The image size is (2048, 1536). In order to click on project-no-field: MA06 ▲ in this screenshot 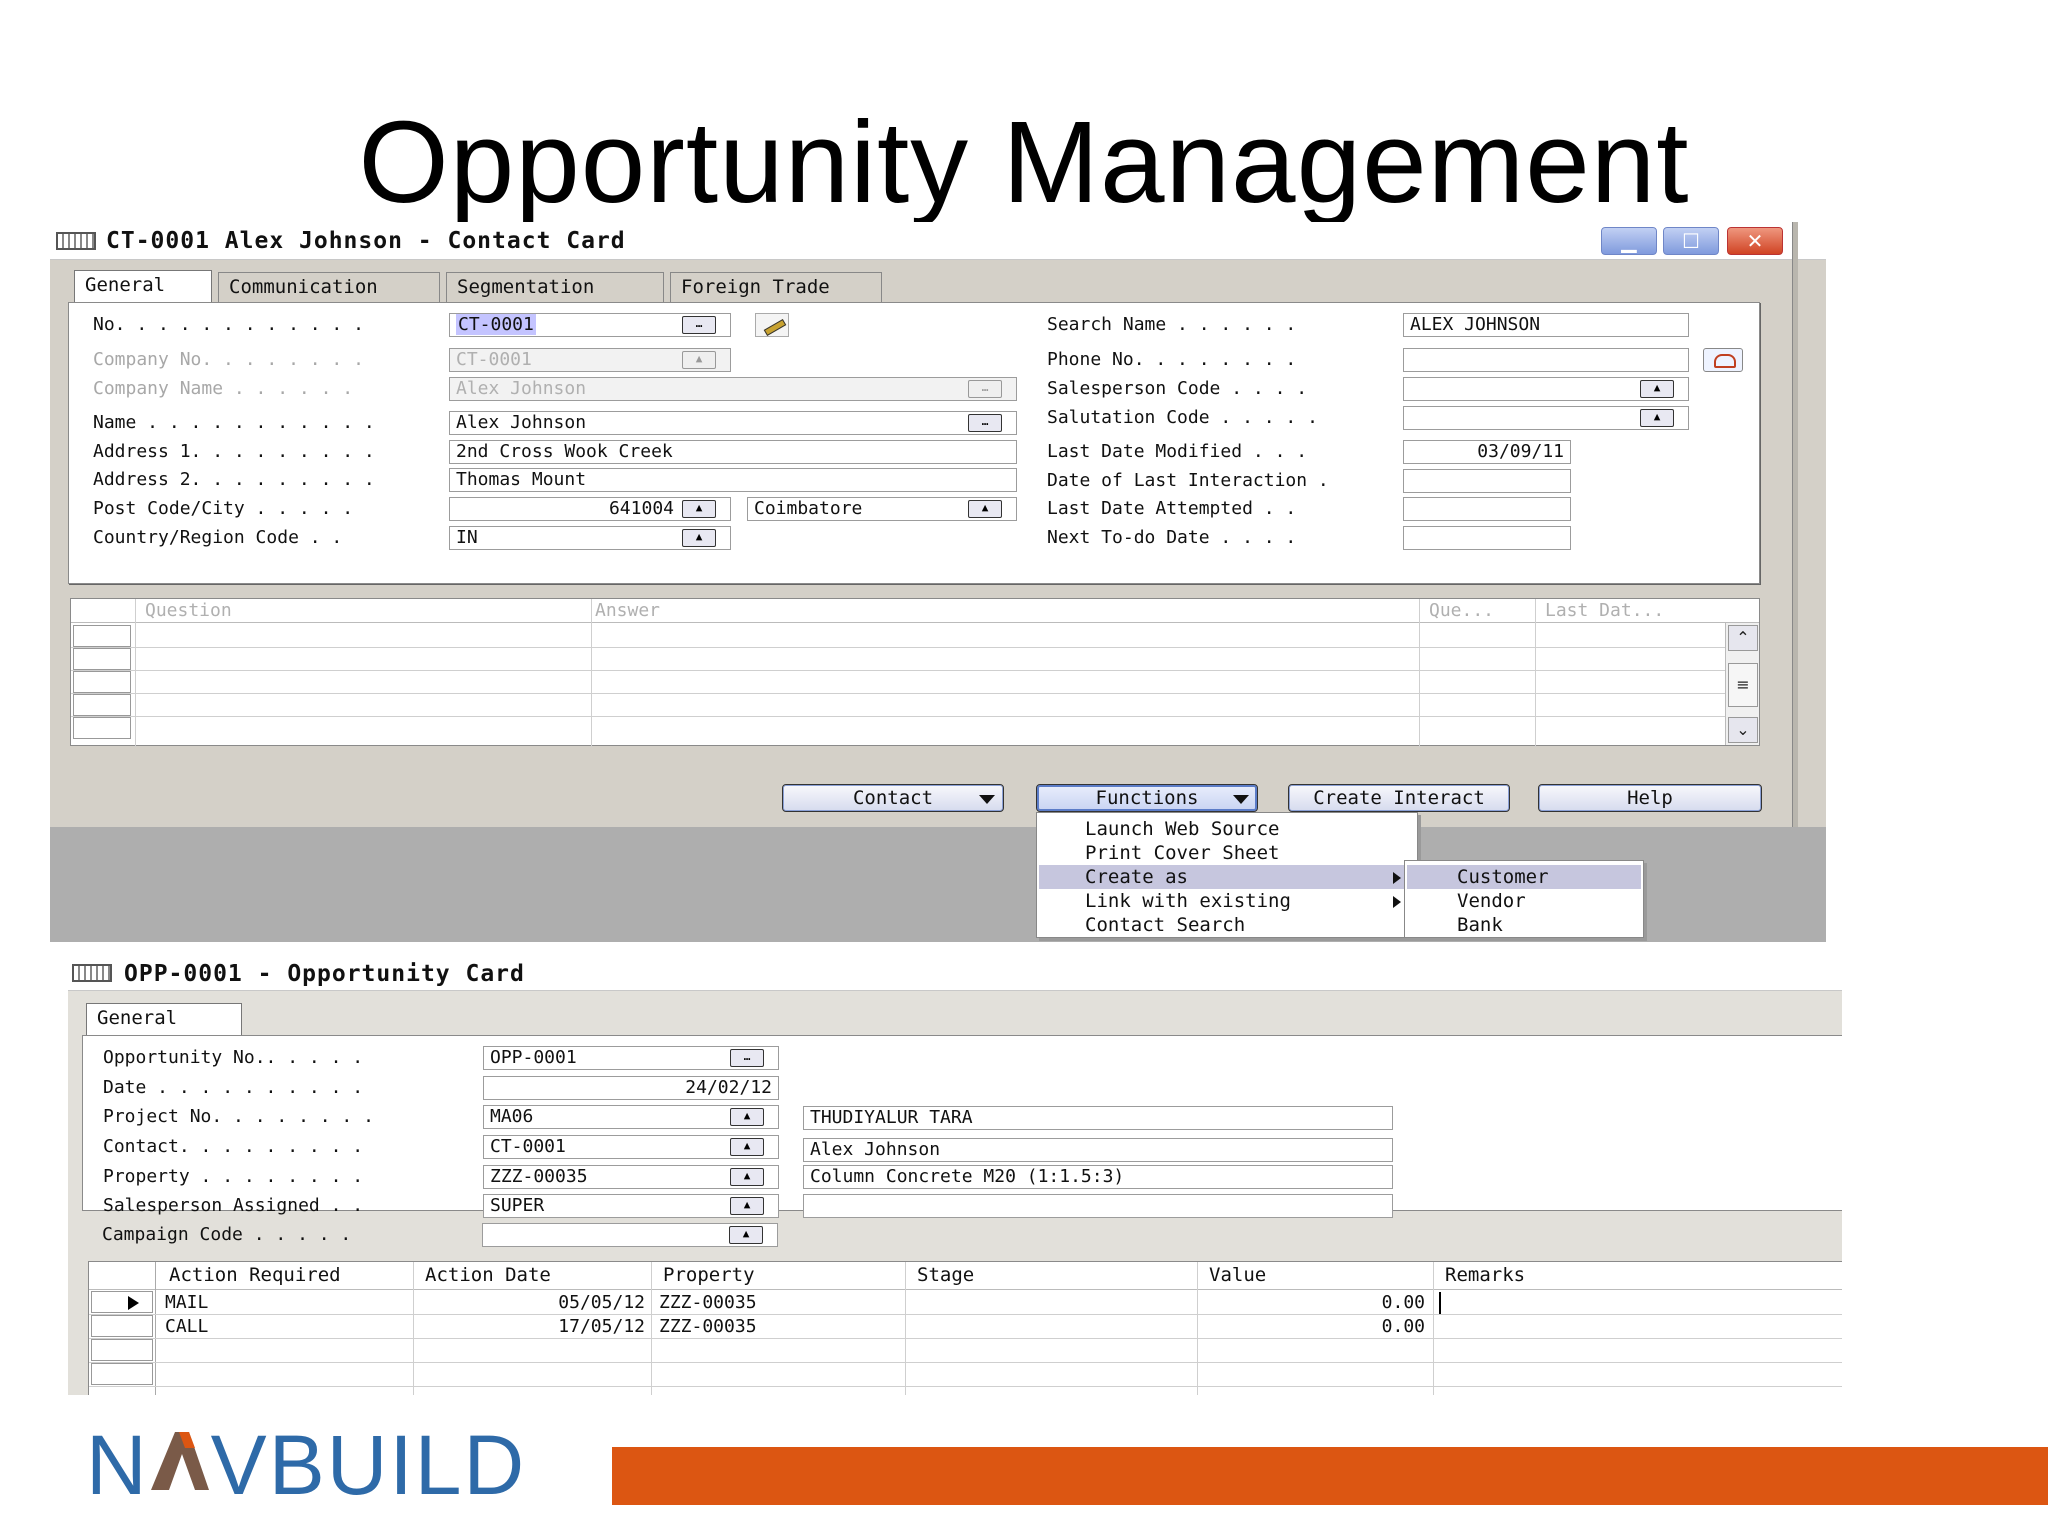, I will do `click(631, 1117)`.